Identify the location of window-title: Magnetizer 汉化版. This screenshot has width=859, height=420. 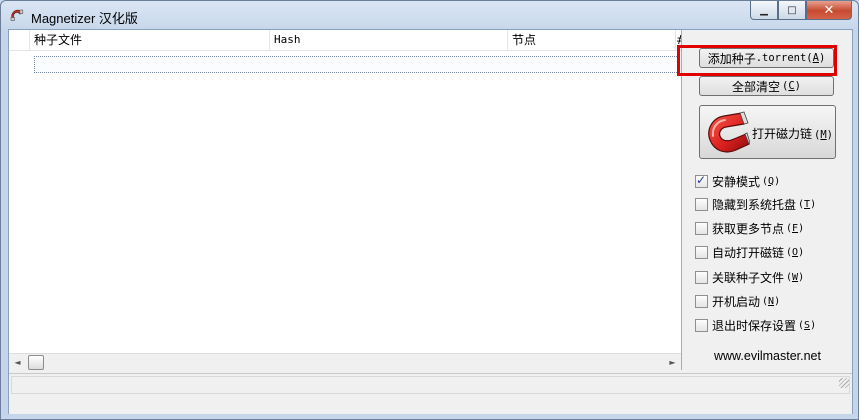
(84, 18).